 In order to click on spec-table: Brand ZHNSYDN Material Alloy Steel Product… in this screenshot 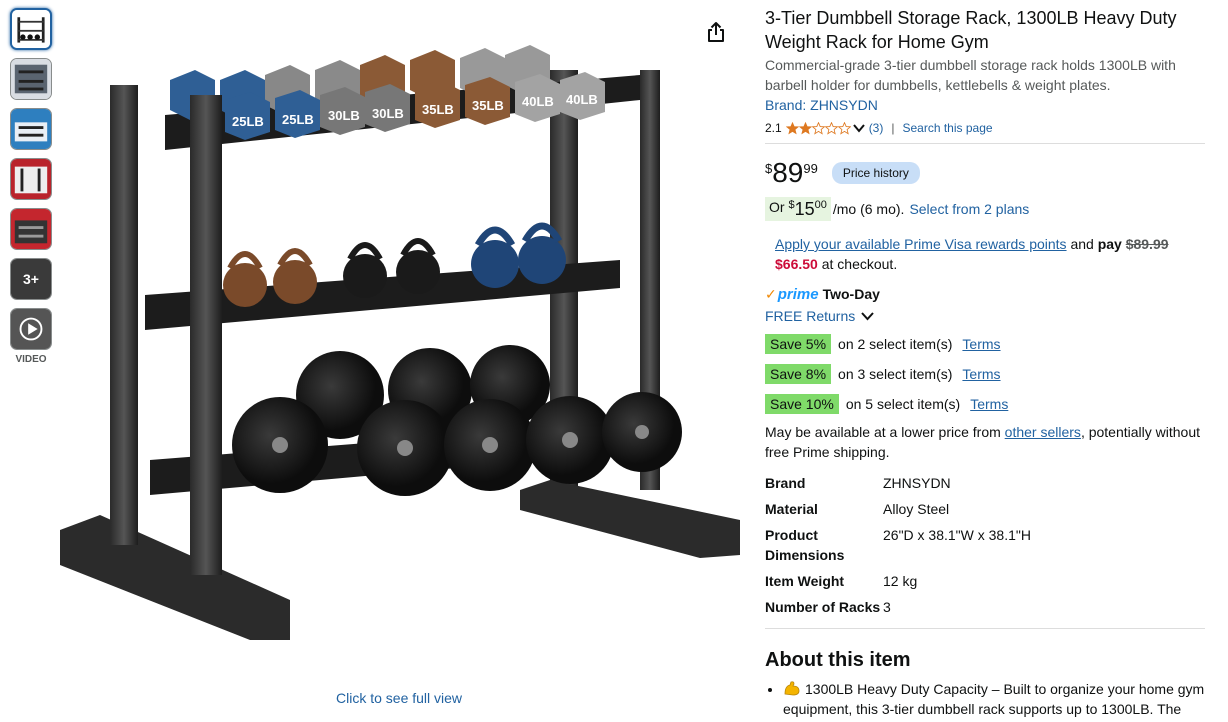, I will do `click(898, 545)`.